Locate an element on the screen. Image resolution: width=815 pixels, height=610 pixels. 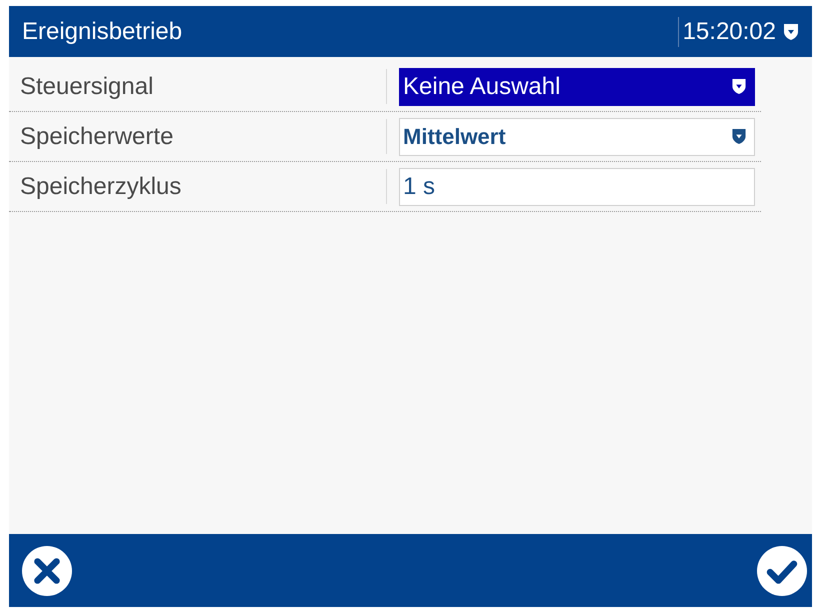
clock-time: 15:20:02 is located at coordinates (729, 31).